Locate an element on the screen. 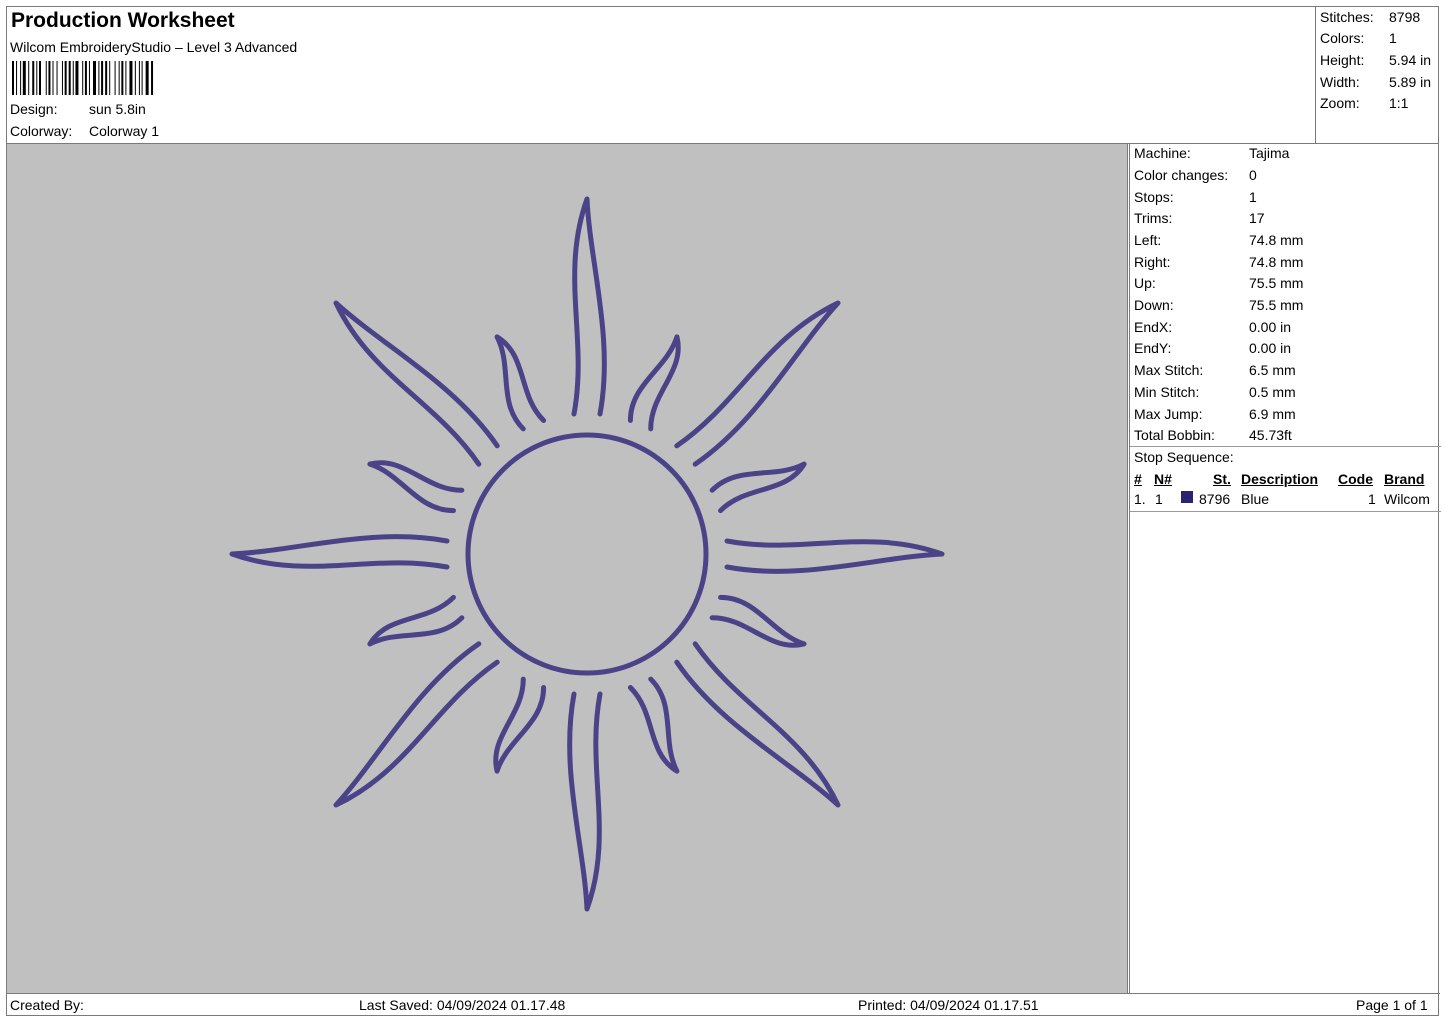 This screenshot has height=1021, width=1445. stop-code: 1 is located at coordinates (1372, 499).